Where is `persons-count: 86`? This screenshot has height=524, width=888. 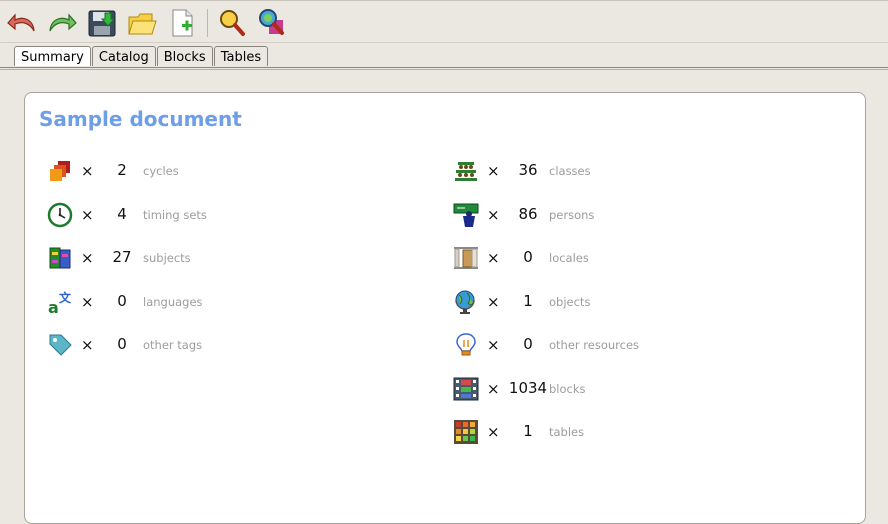
persons-count: 86 is located at coordinates (528, 214).